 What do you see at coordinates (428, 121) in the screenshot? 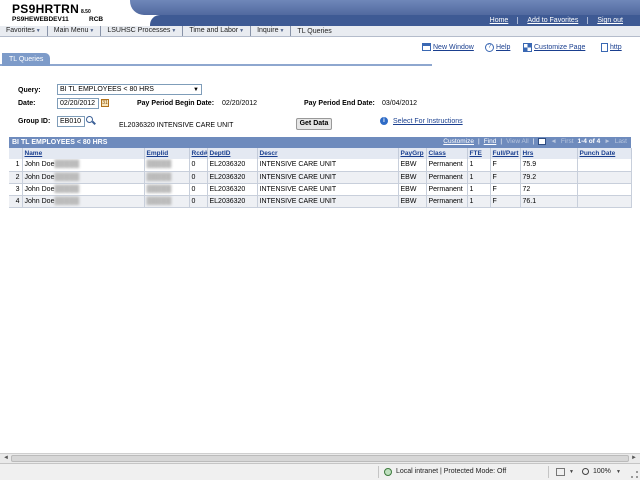
I see `select-for-instructions-link: Select For Instructions` at bounding box center [428, 121].